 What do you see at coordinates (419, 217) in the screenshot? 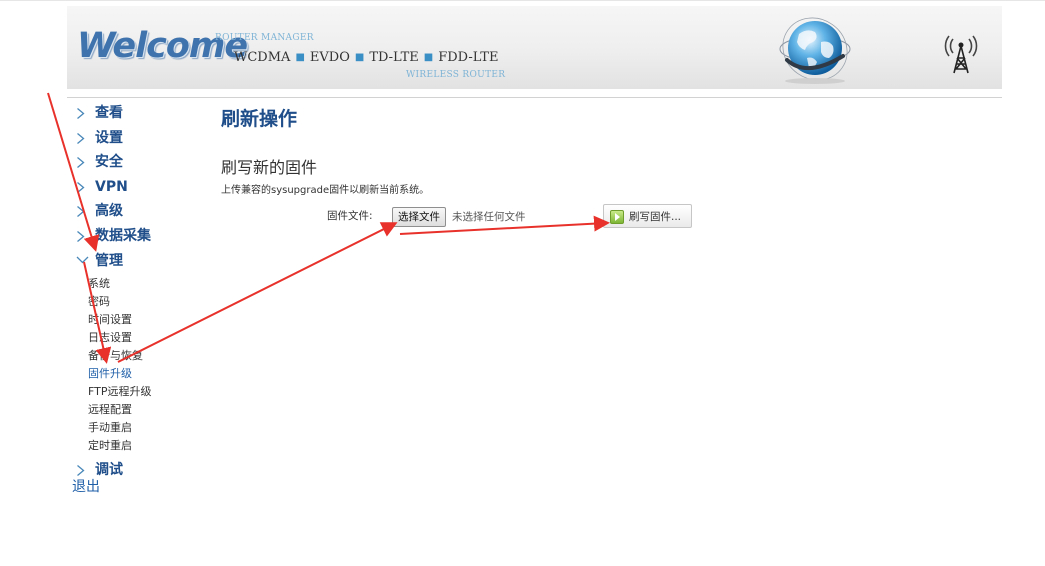
I see `choose-file-button: 选择文件` at bounding box center [419, 217].